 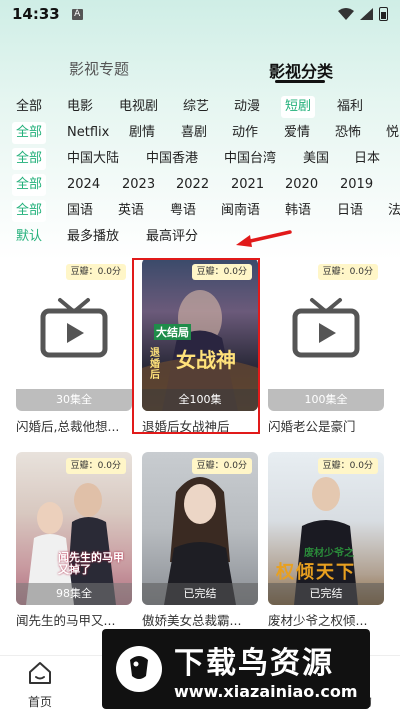 I want to click on filter-type-anime: 动漫, so click(x=247, y=107).